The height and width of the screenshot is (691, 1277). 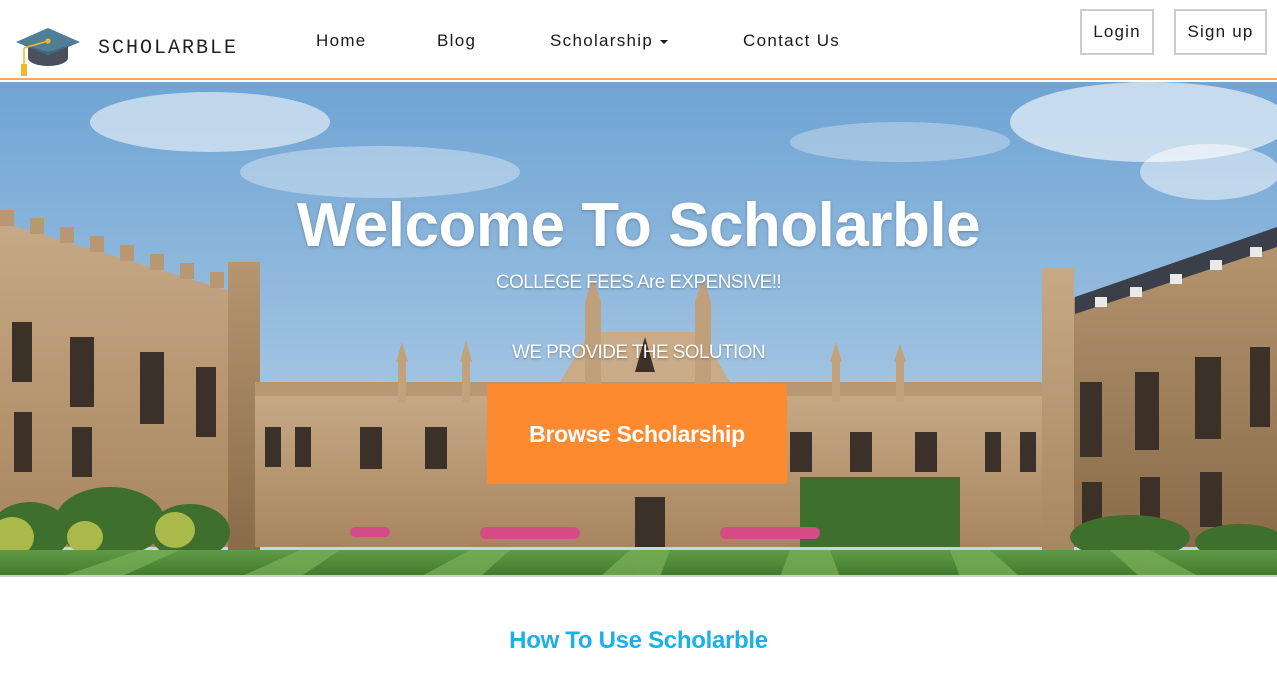 What do you see at coordinates (639, 352) in the screenshot?
I see `hero-subtitle-solution: WE PROVIDE THE SOLUTION` at bounding box center [639, 352].